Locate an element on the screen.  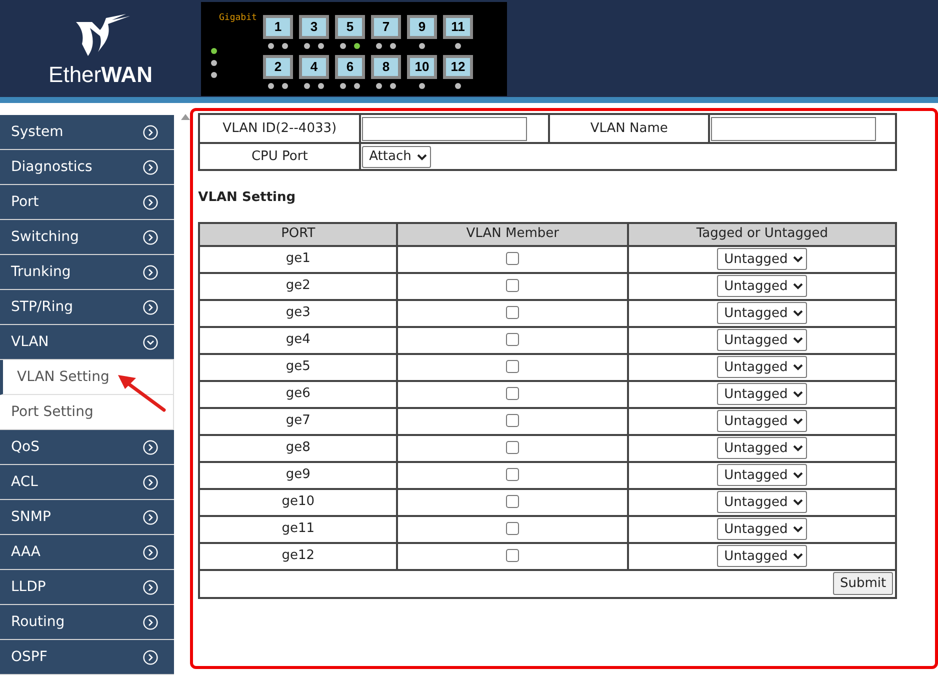
port-icon: 5 is located at coordinates (350, 27).